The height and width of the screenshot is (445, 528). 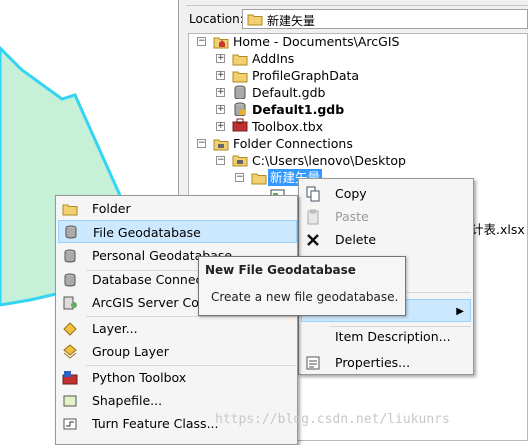 I want to click on location-value: 新建矢量, so click(x=291, y=21).